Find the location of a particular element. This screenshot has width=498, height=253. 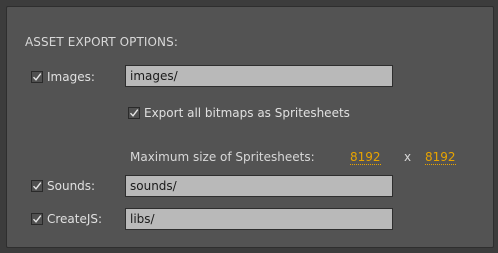

spritesheets-label: Export all bitmaps as Spritesheets is located at coordinates (247, 113).